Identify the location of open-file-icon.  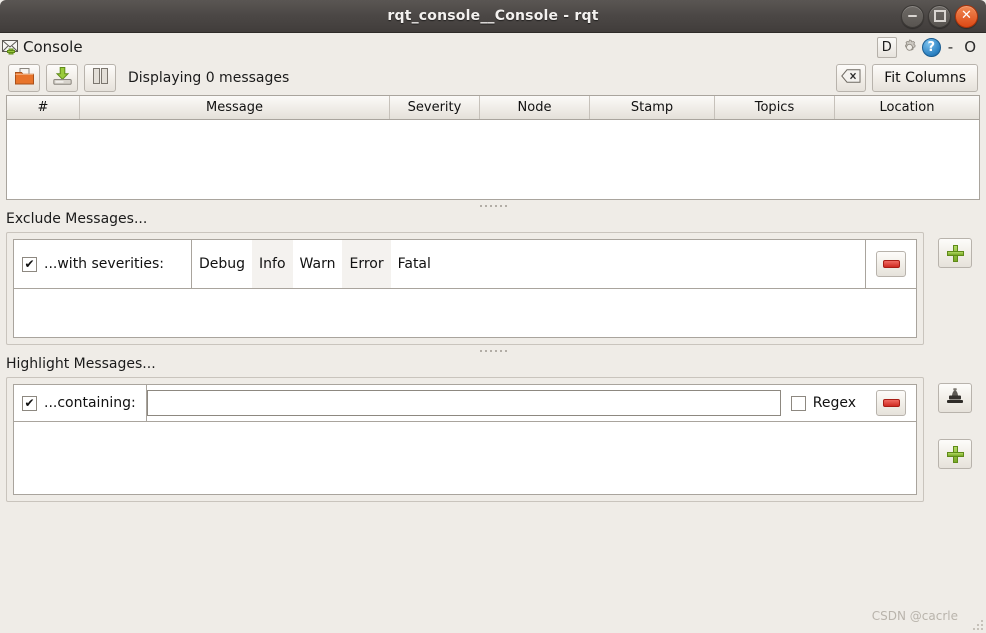
(24, 78).